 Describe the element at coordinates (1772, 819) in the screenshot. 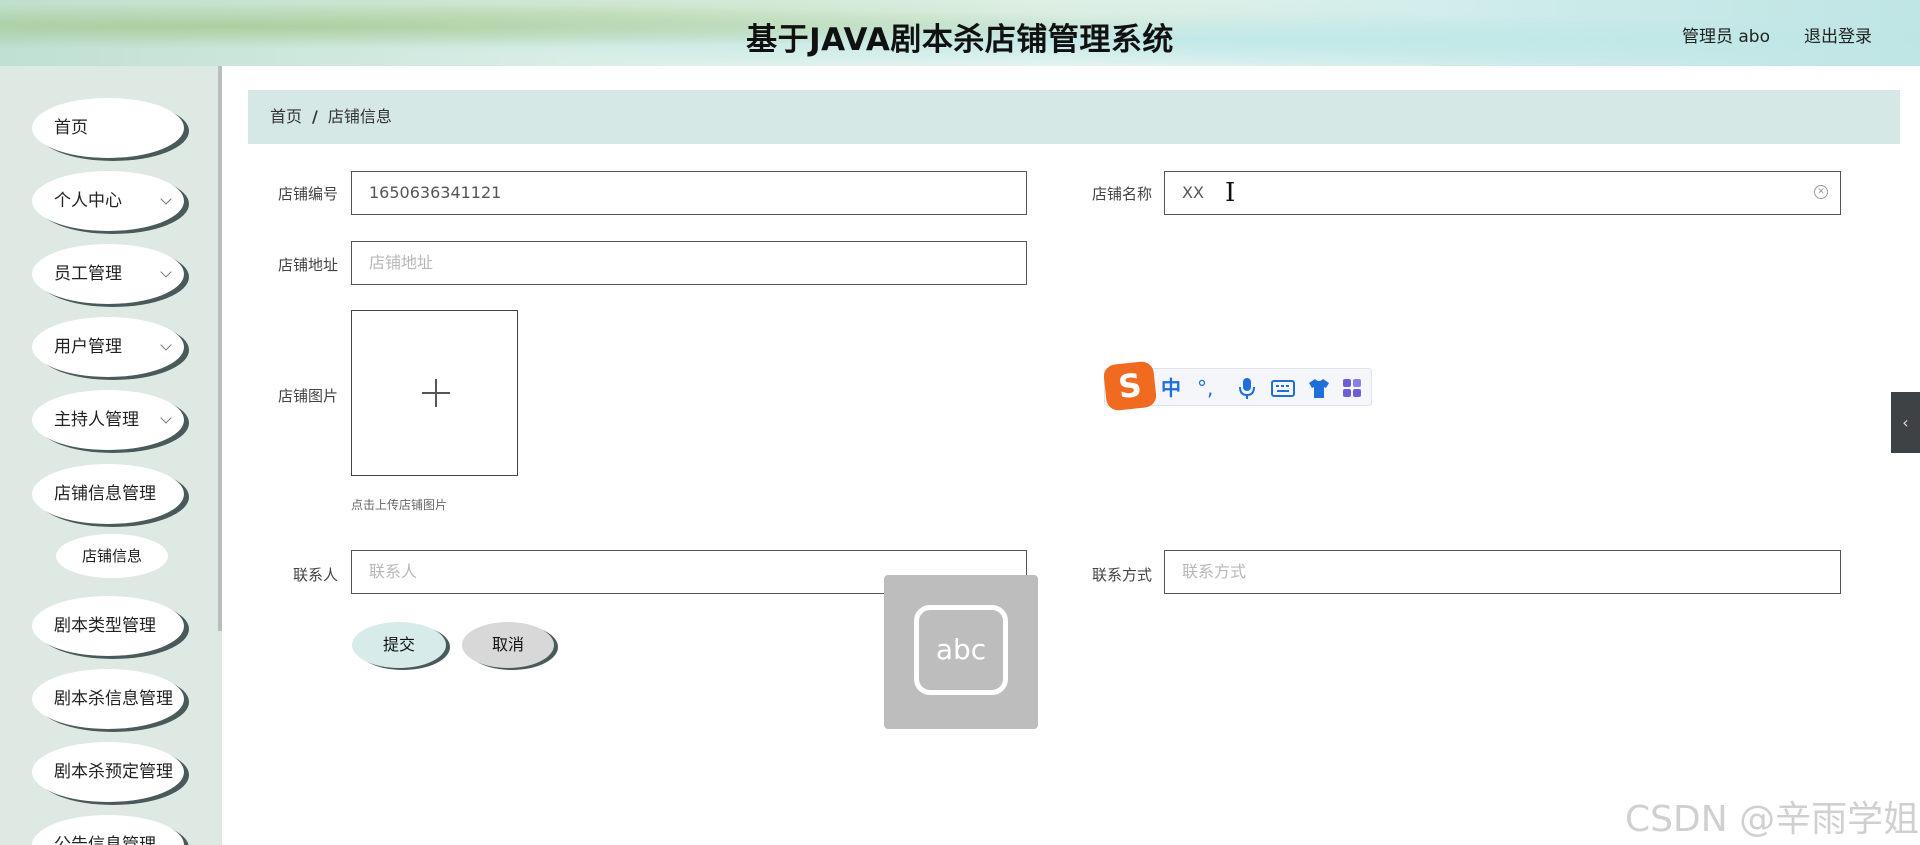

I see `watermark: CSDN @辛雨学姐` at that location.